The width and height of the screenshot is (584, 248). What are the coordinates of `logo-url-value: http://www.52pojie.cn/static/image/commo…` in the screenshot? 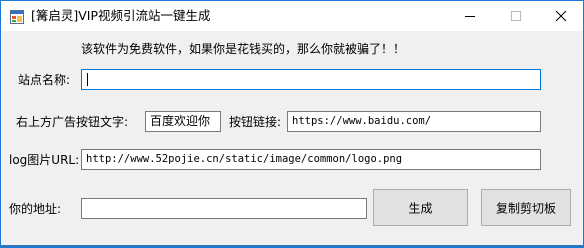 It's located at (244, 159).